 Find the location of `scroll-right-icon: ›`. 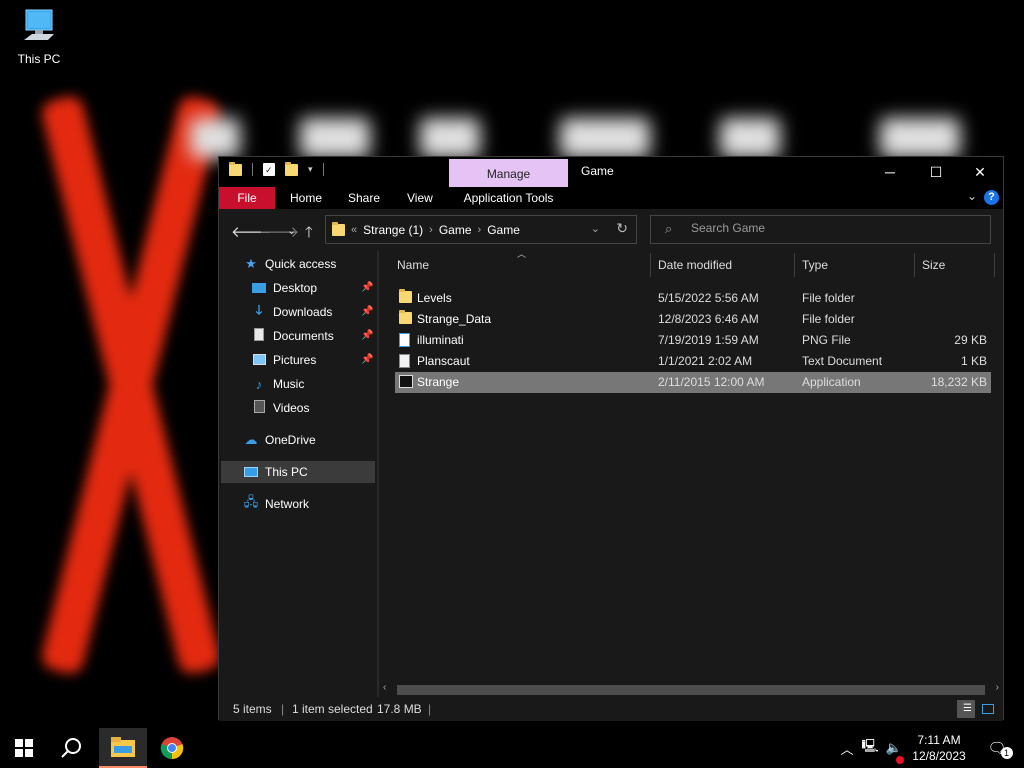

scroll-right-icon: › is located at coordinates (997, 687).